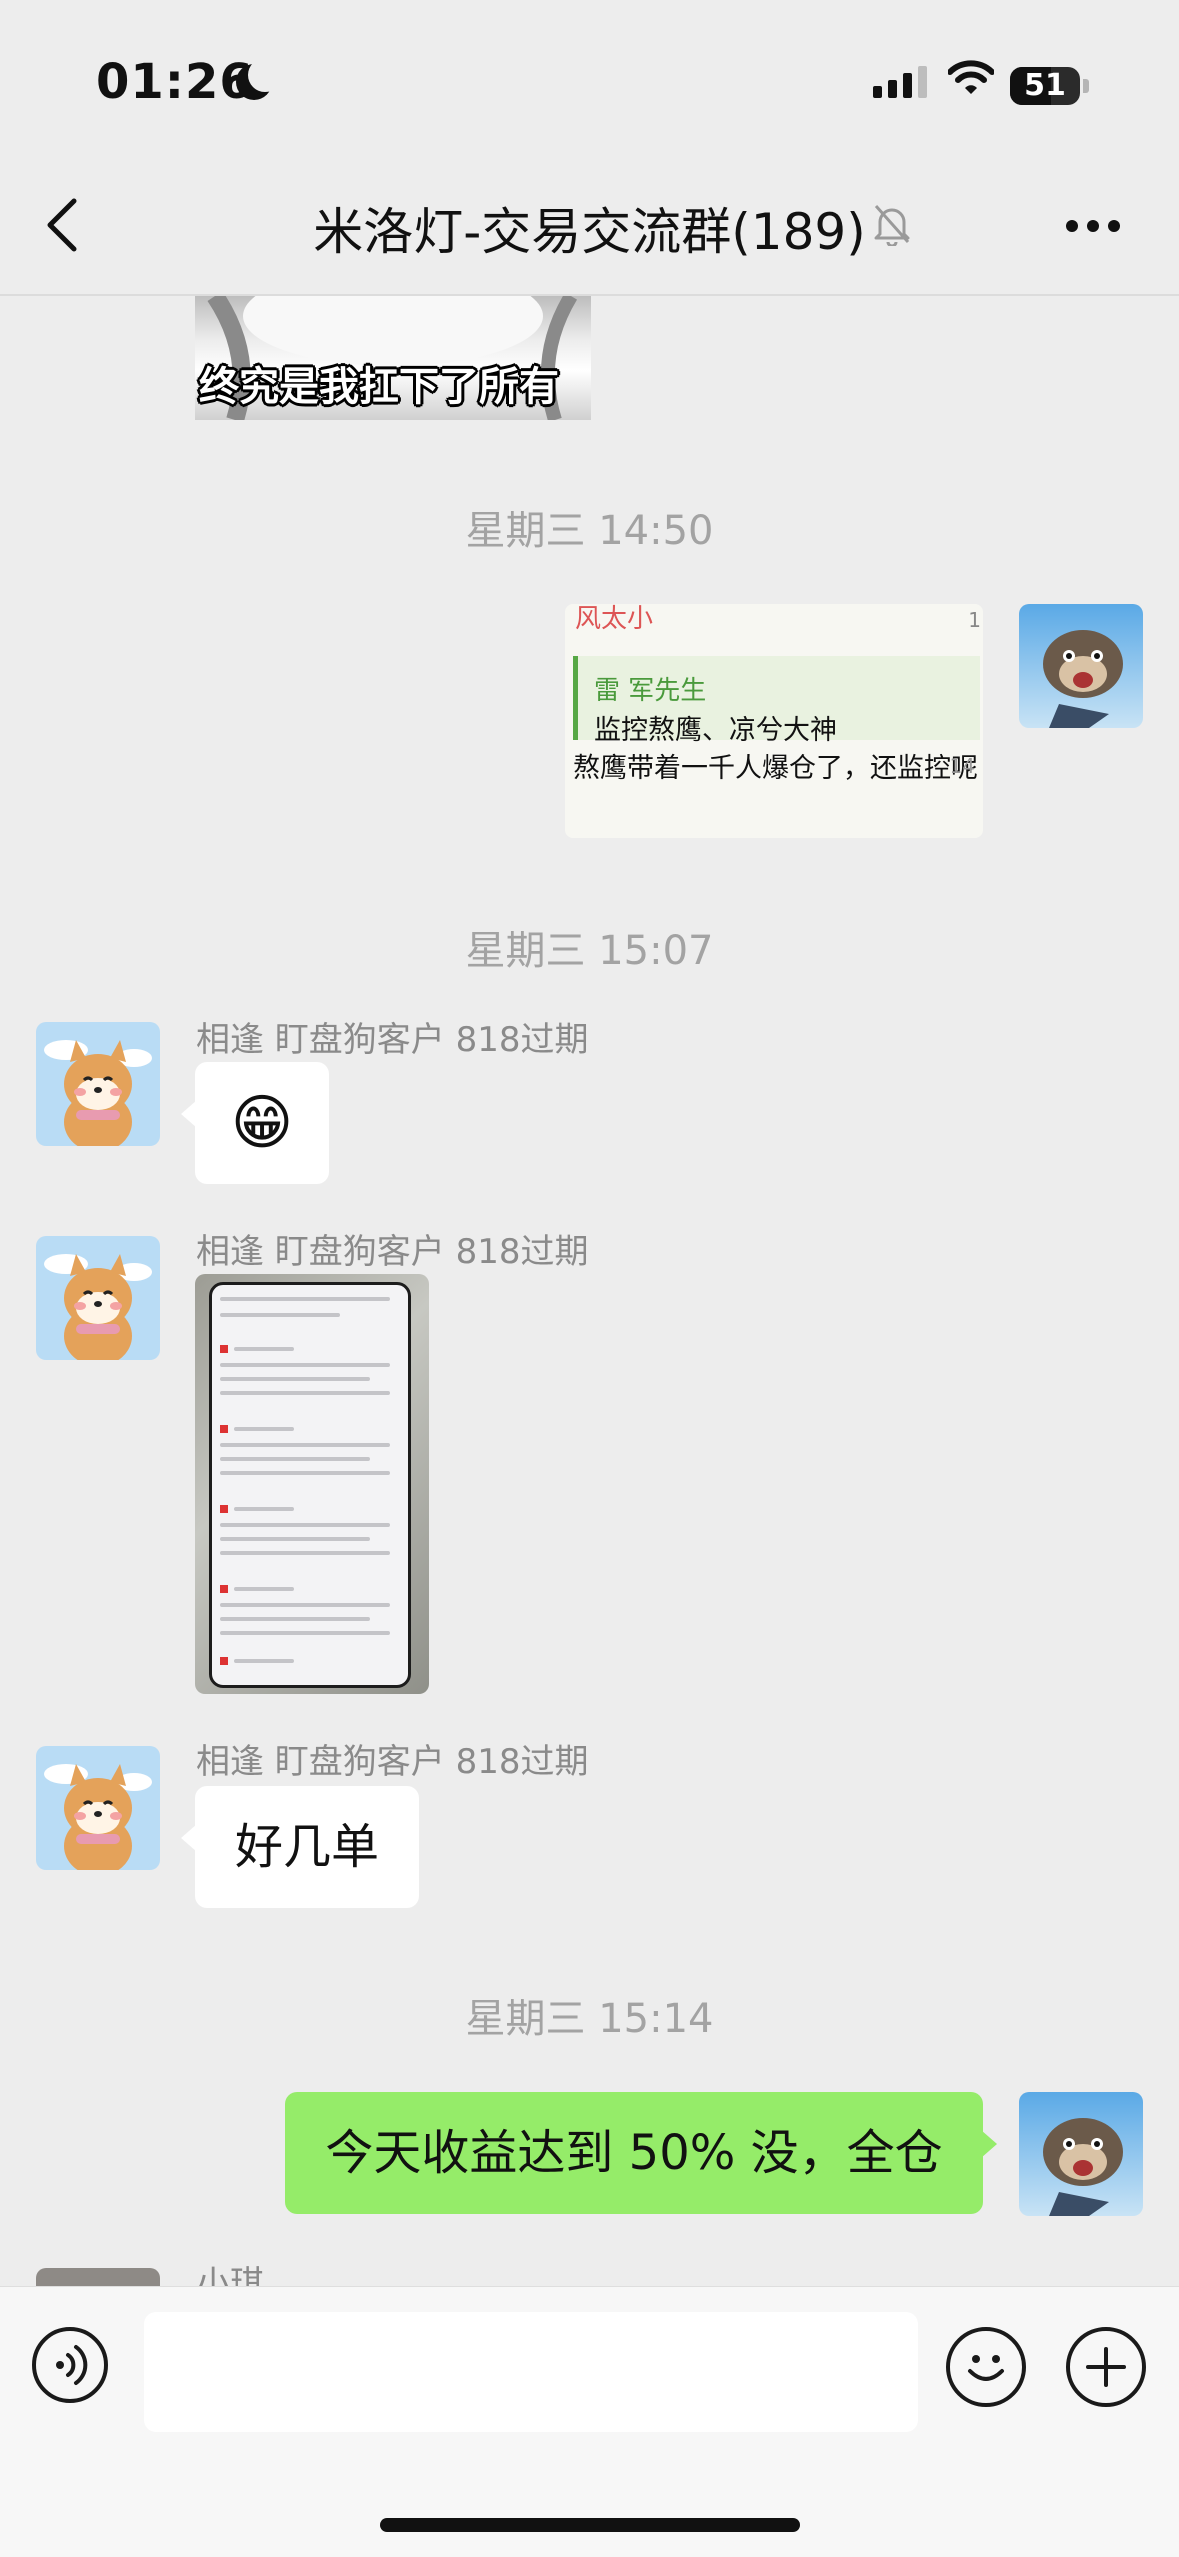  I want to click on moon-icon, so click(259, 79).